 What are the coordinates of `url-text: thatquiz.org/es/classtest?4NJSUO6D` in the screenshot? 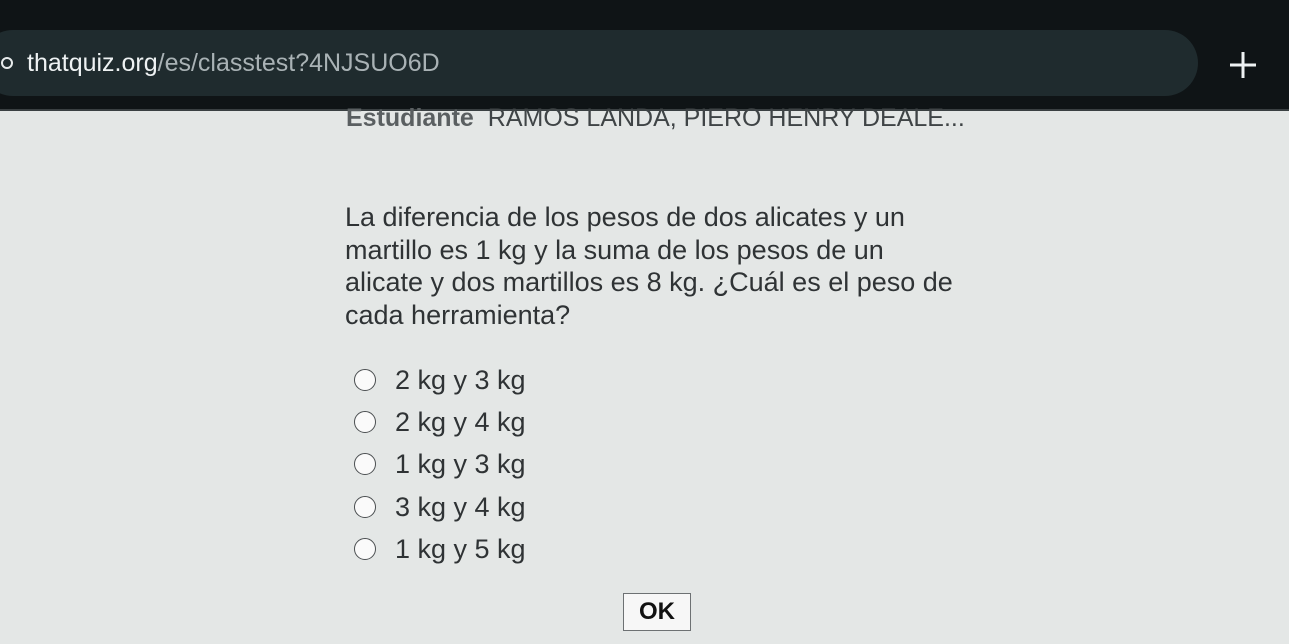 It's located at (233, 63).